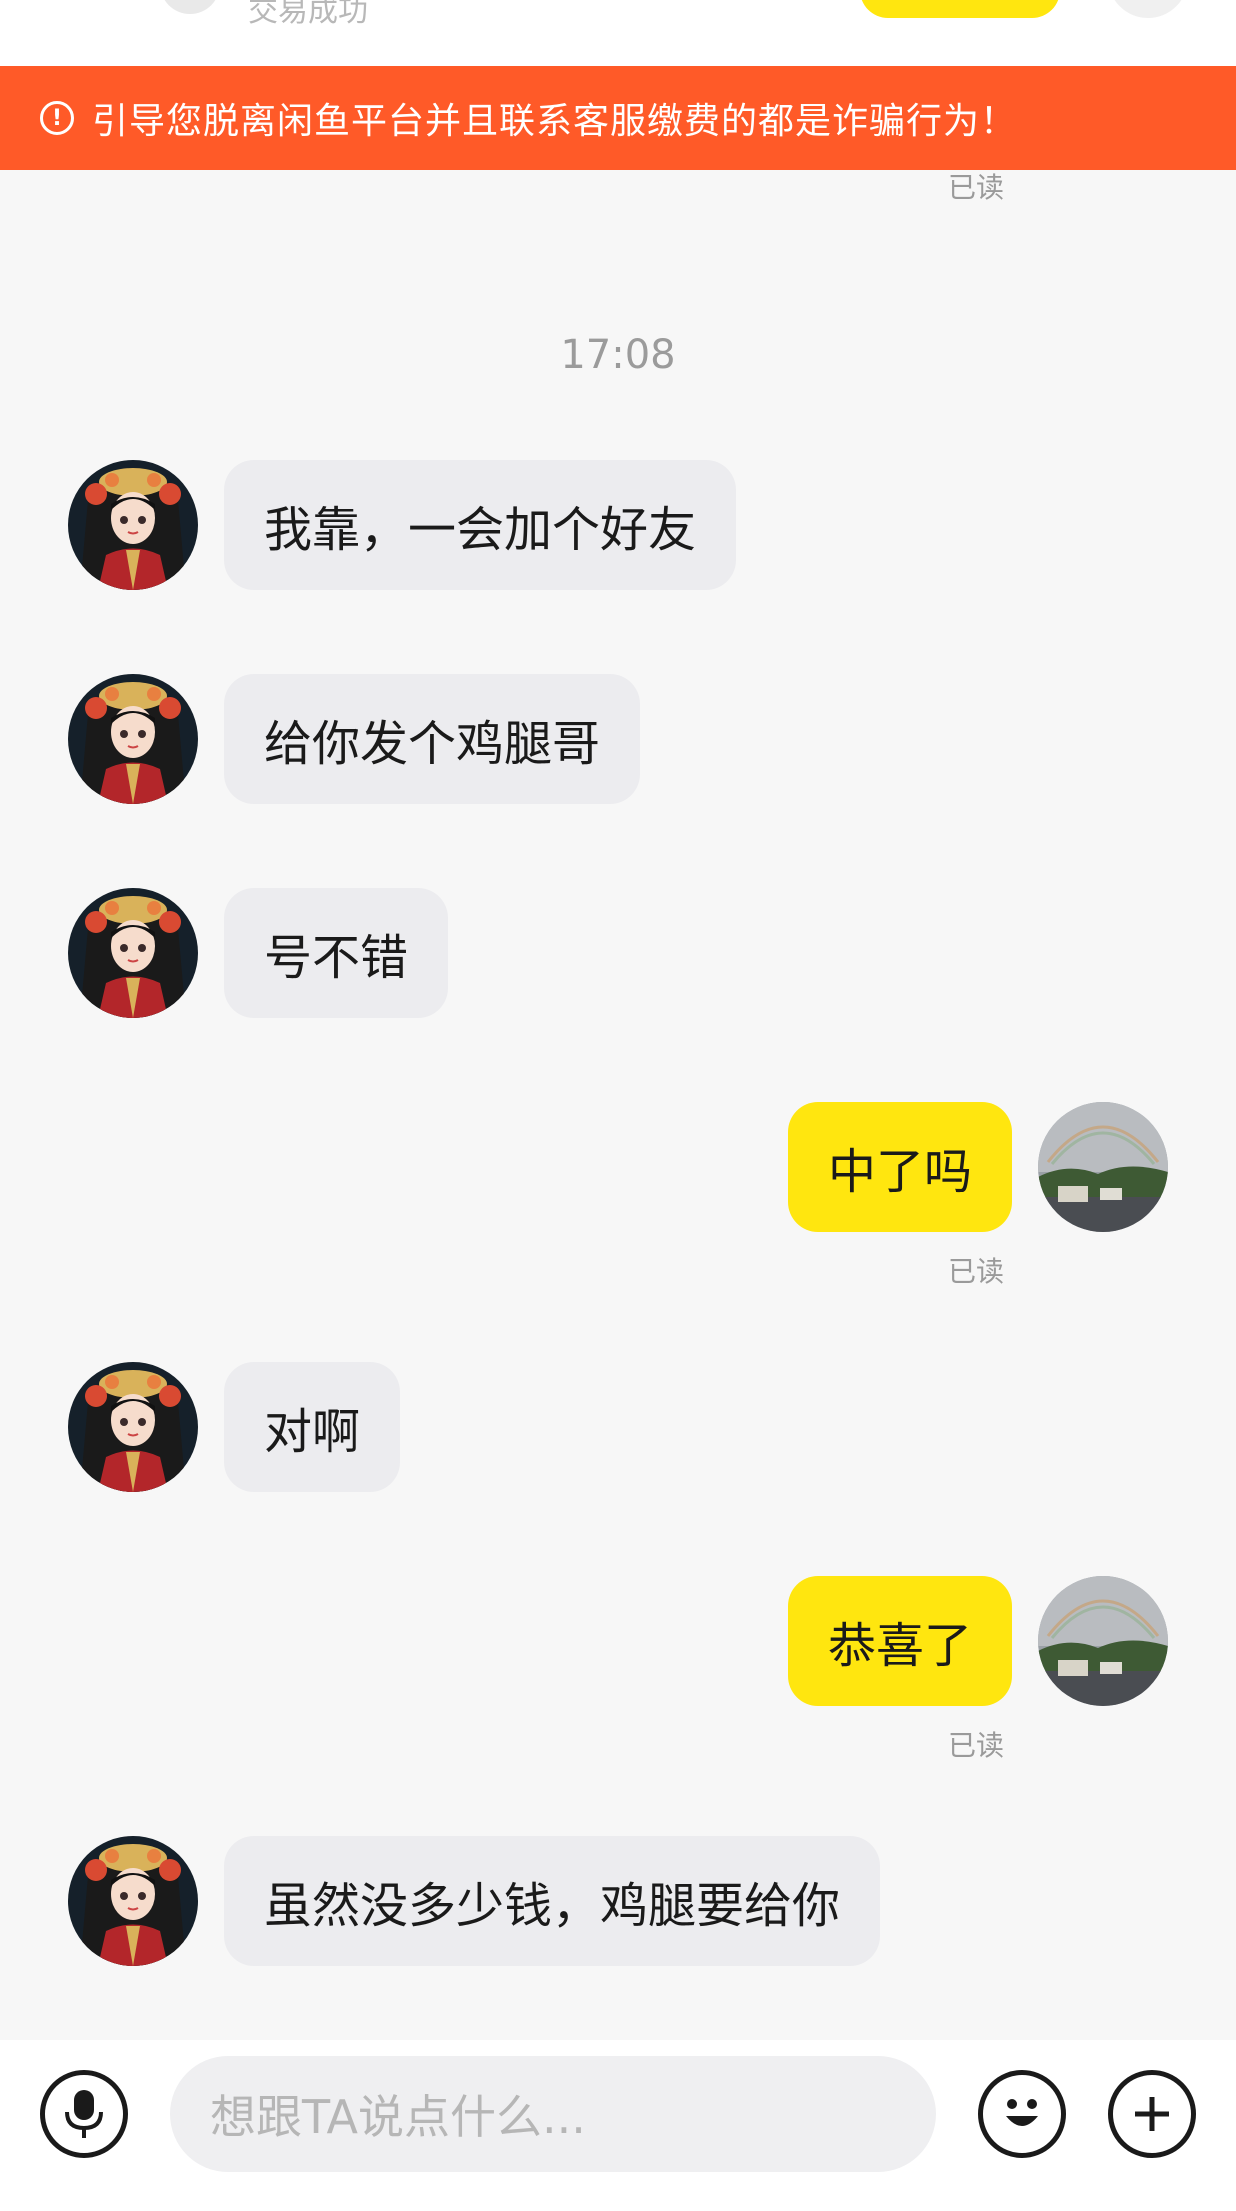 The height and width of the screenshot is (2211, 1236). Describe the element at coordinates (618, 33) in the screenshot. I see `header-bar: 交易成功` at that location.